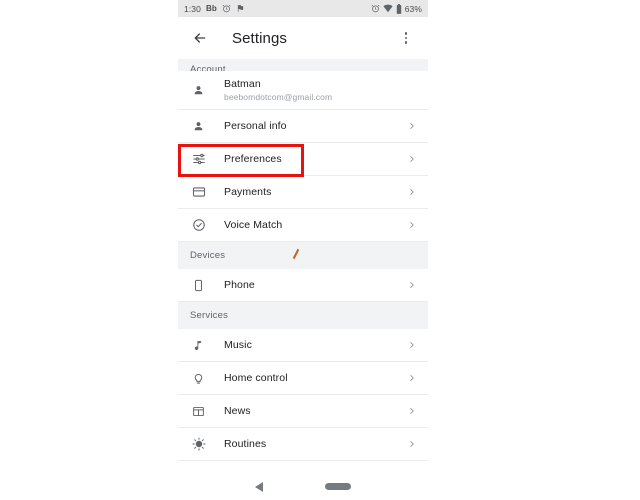  I want to click on lightbulb-icon, so click(198, 378).